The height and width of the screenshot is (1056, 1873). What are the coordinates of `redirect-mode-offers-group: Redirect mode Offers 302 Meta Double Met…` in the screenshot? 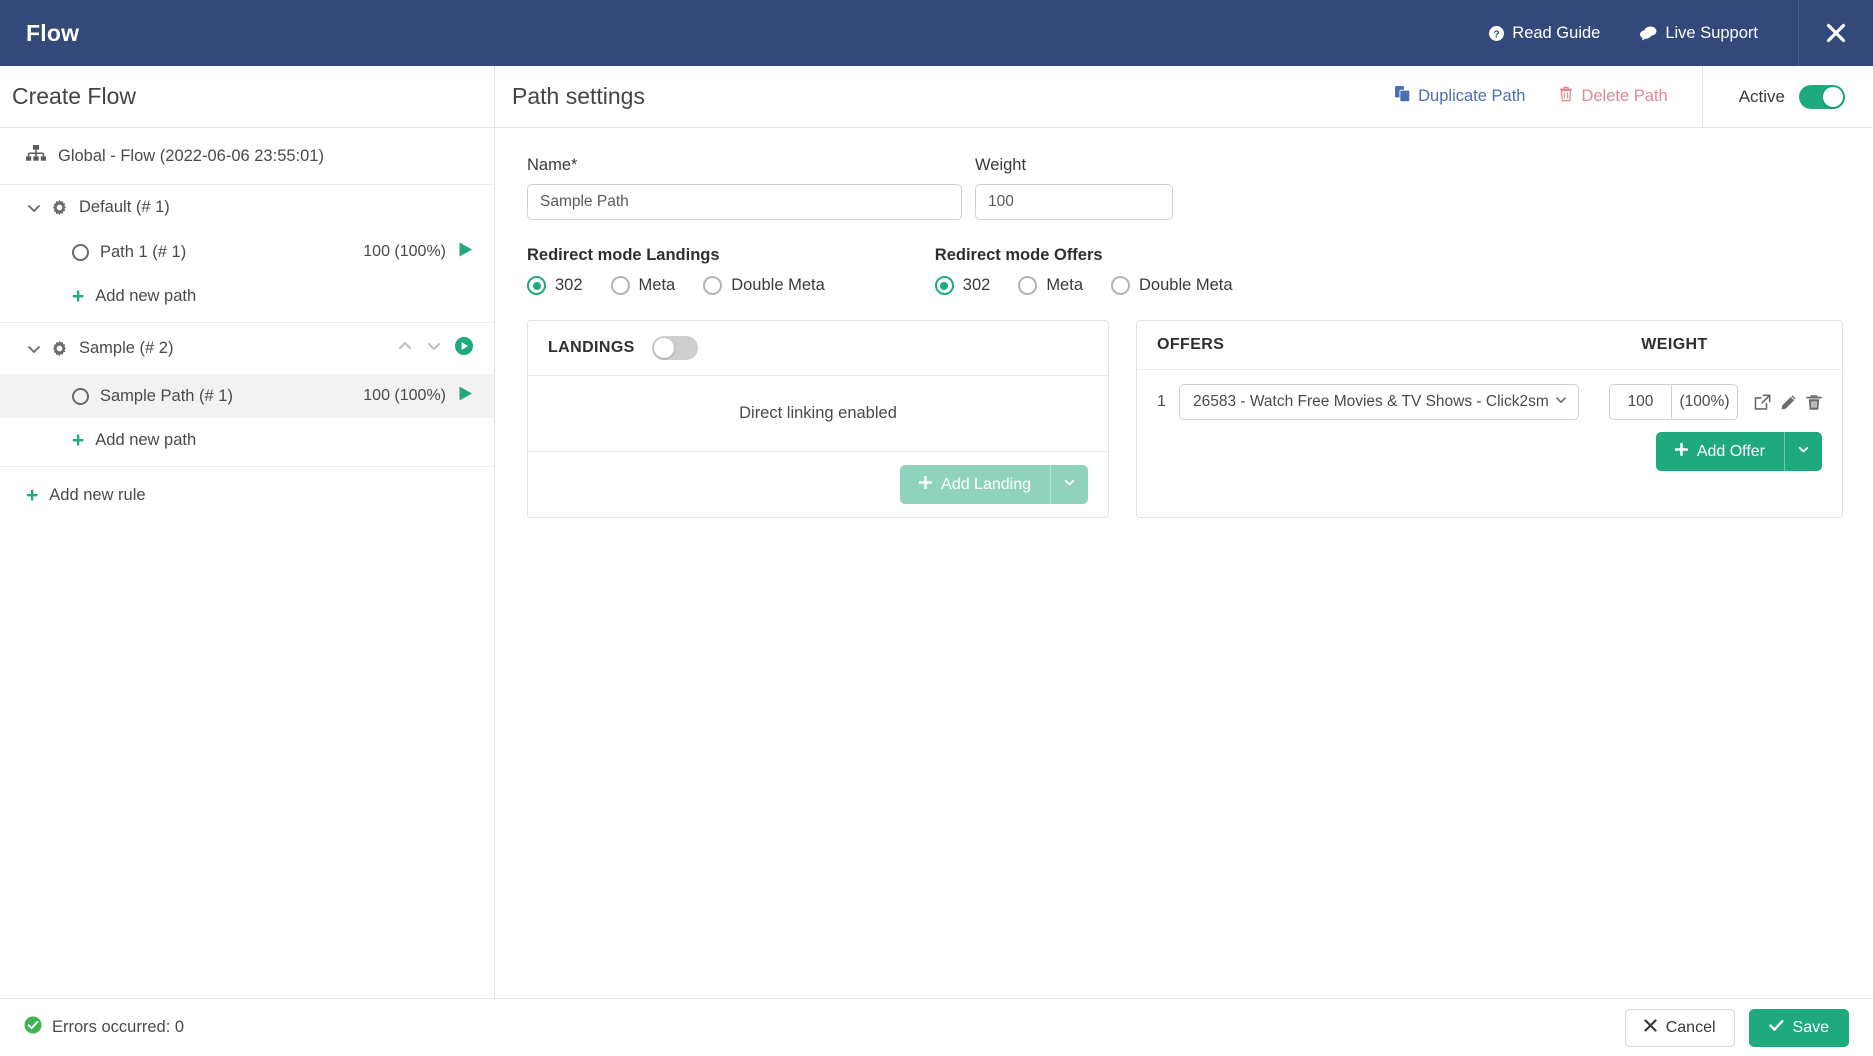 It's located at (1083, 270).